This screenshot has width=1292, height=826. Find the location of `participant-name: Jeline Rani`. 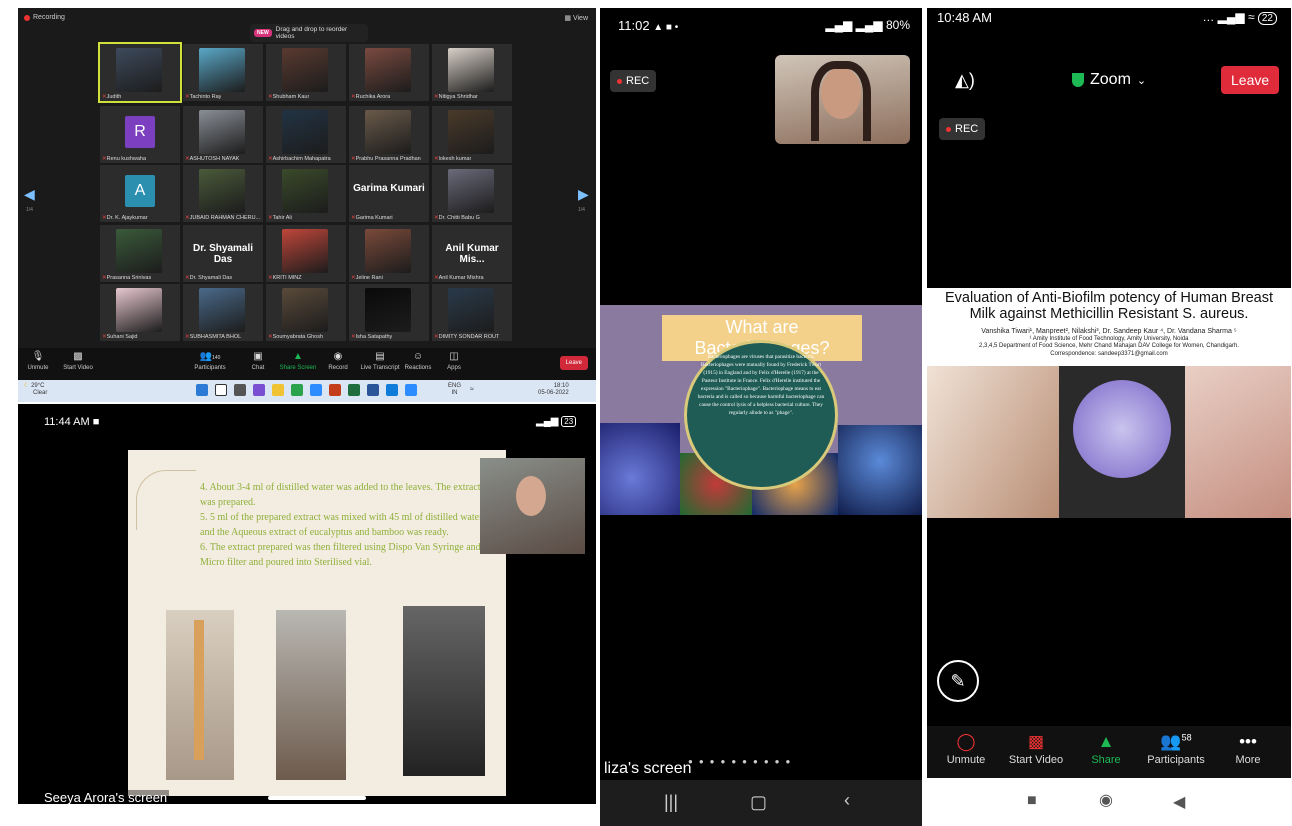

participant-name: Jeline Rani is located at coordinates (367, 278).